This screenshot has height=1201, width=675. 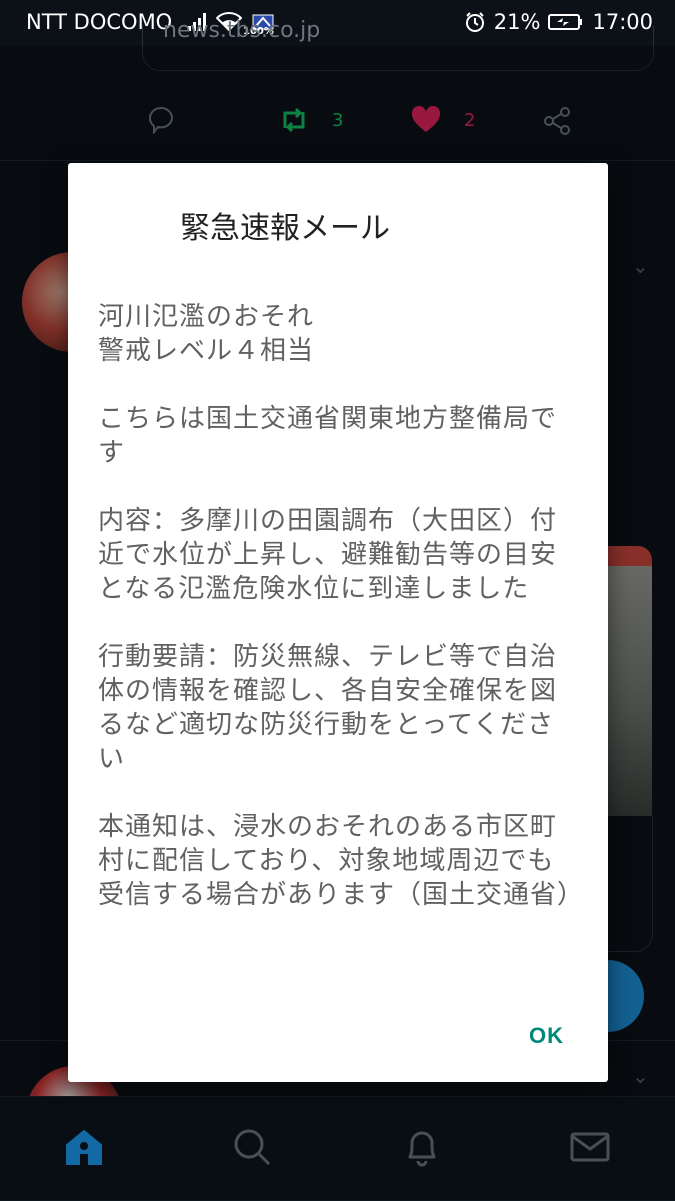 What do you see at coordinates (206, 334) in the screenshot?
I see `alert-heading: 河川氾濫のおそれ 警戒レベル４相当` at bounding box center [206, 334].